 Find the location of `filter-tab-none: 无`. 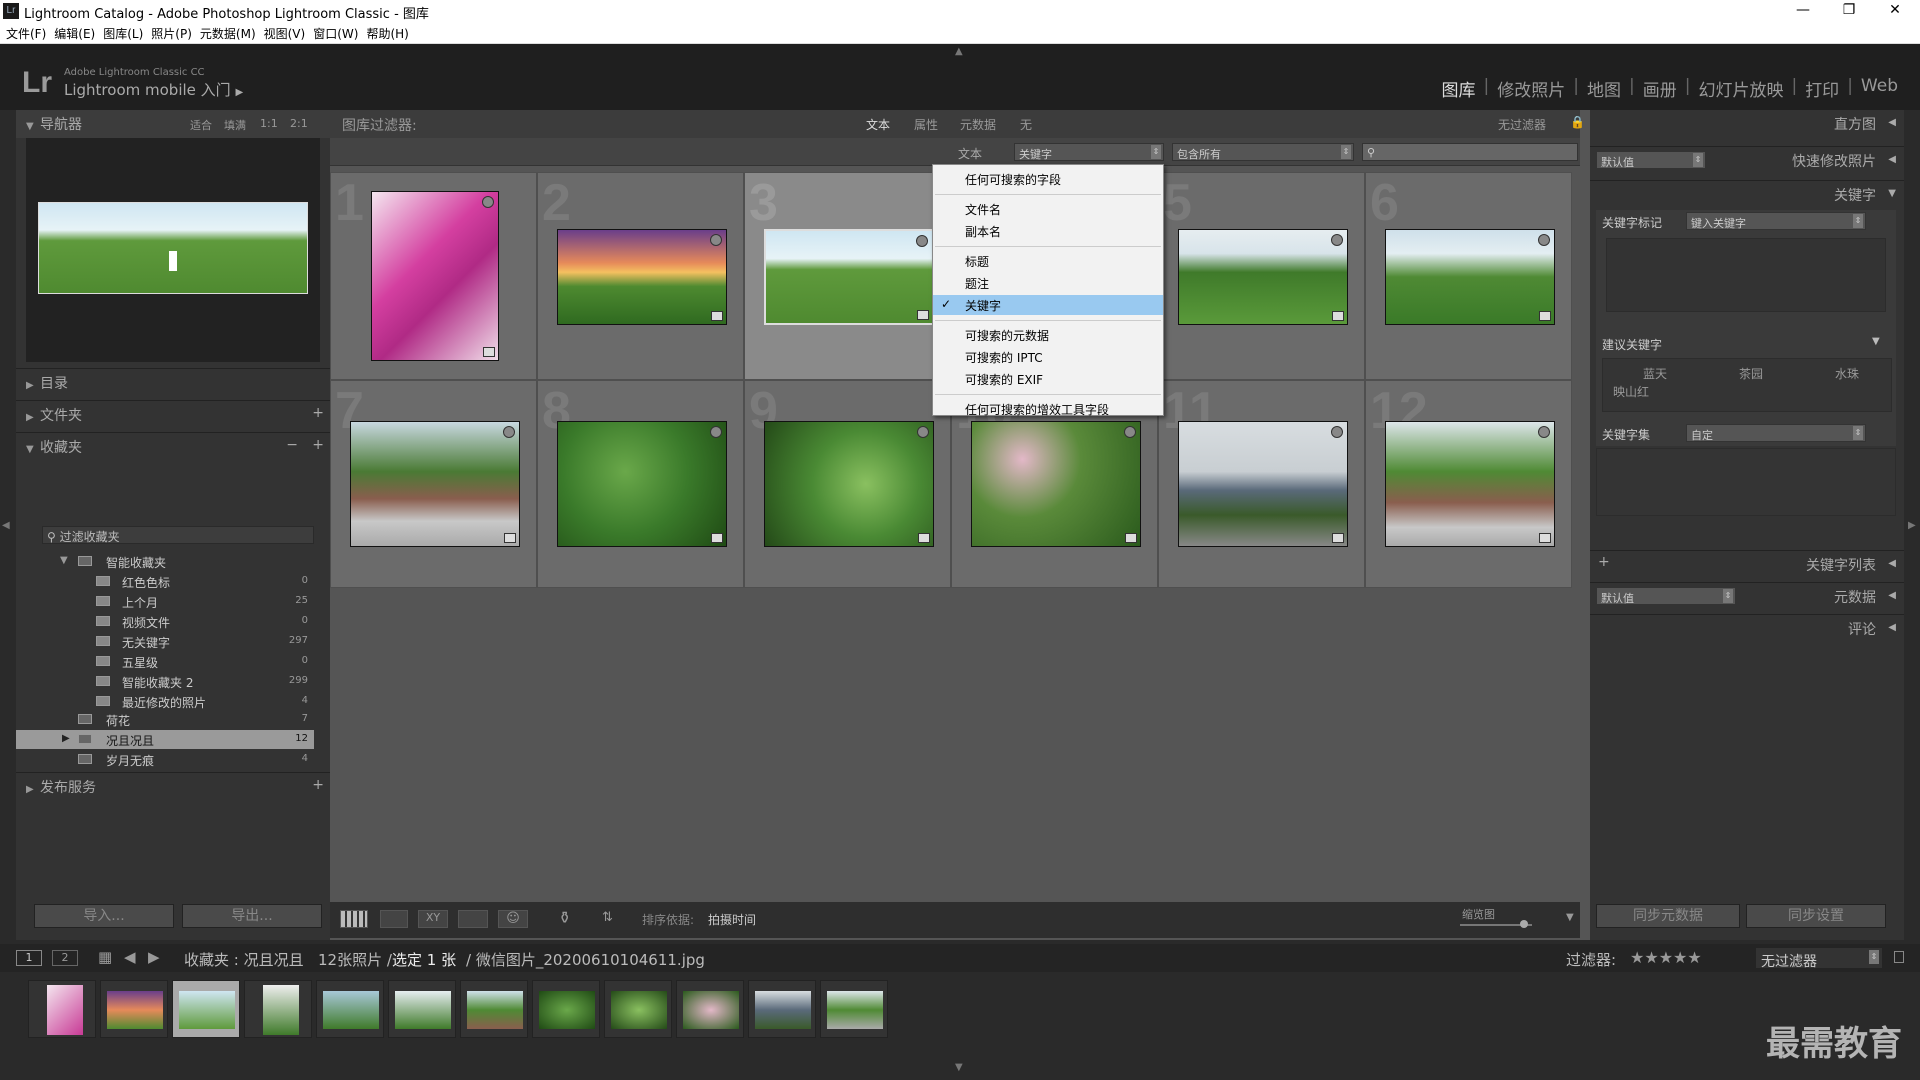

filter-tab-none: 无 is located at coordinates (1026, 124).